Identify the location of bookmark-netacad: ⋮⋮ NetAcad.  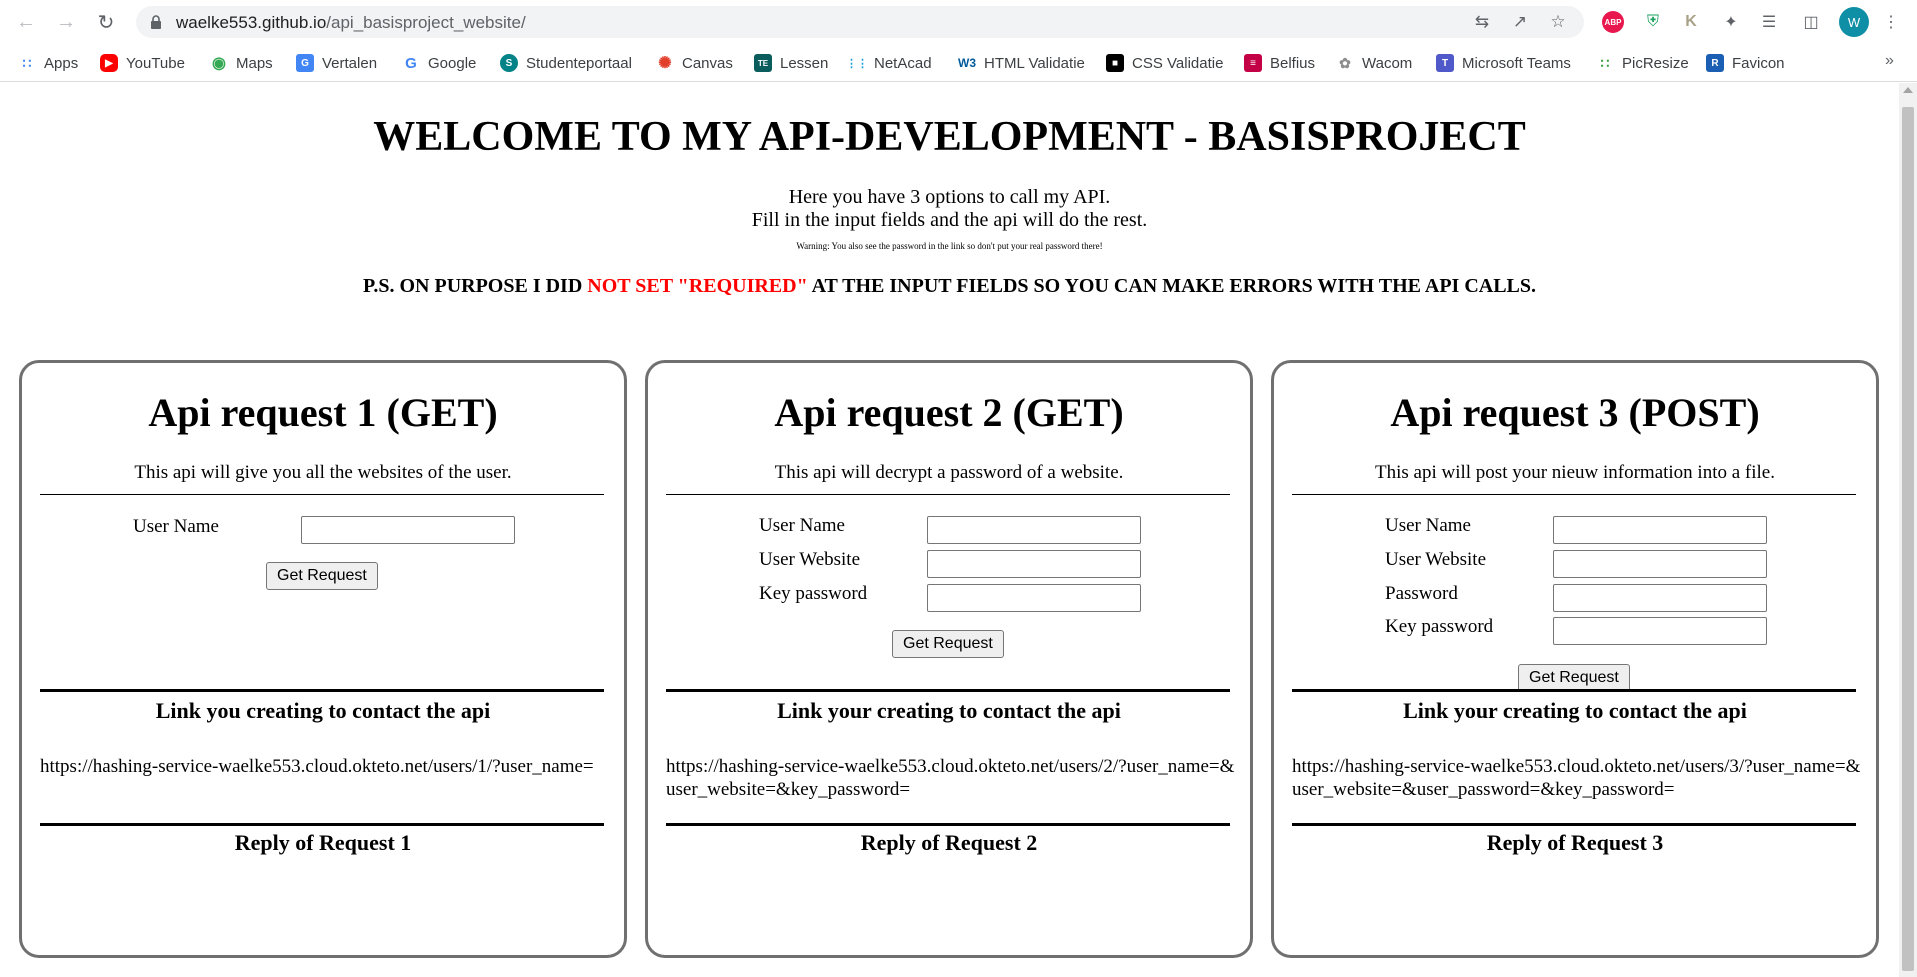
(889, 63).